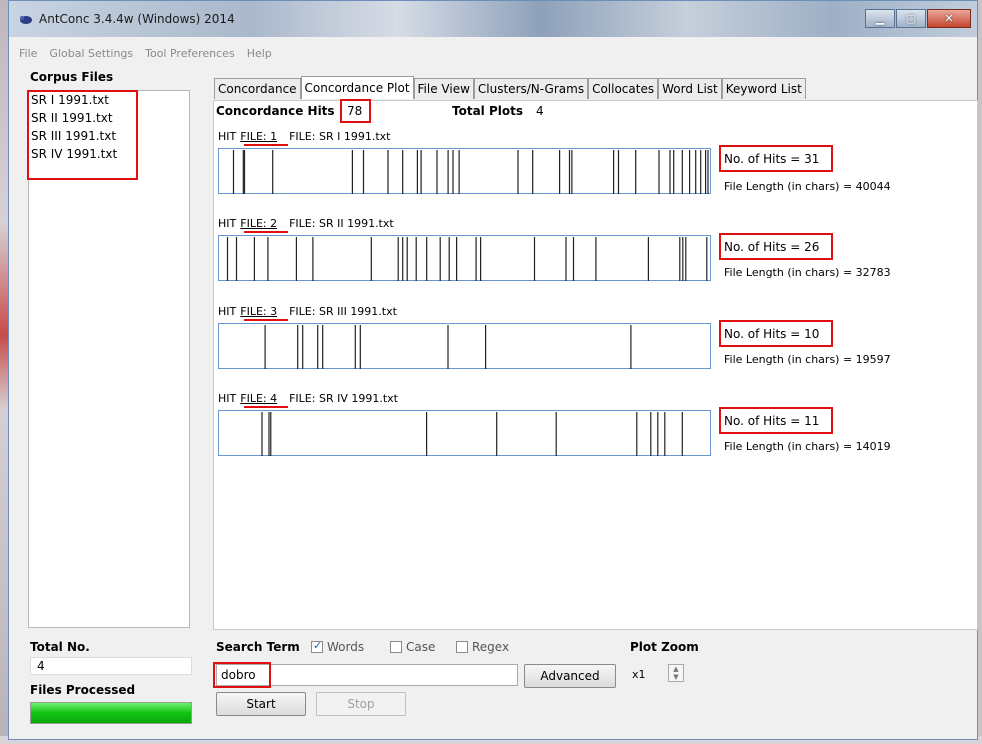 Image resolution: width=982 pixels, height=744 pixels. I want to click on total-no-label: Total No., so click(60, 647).